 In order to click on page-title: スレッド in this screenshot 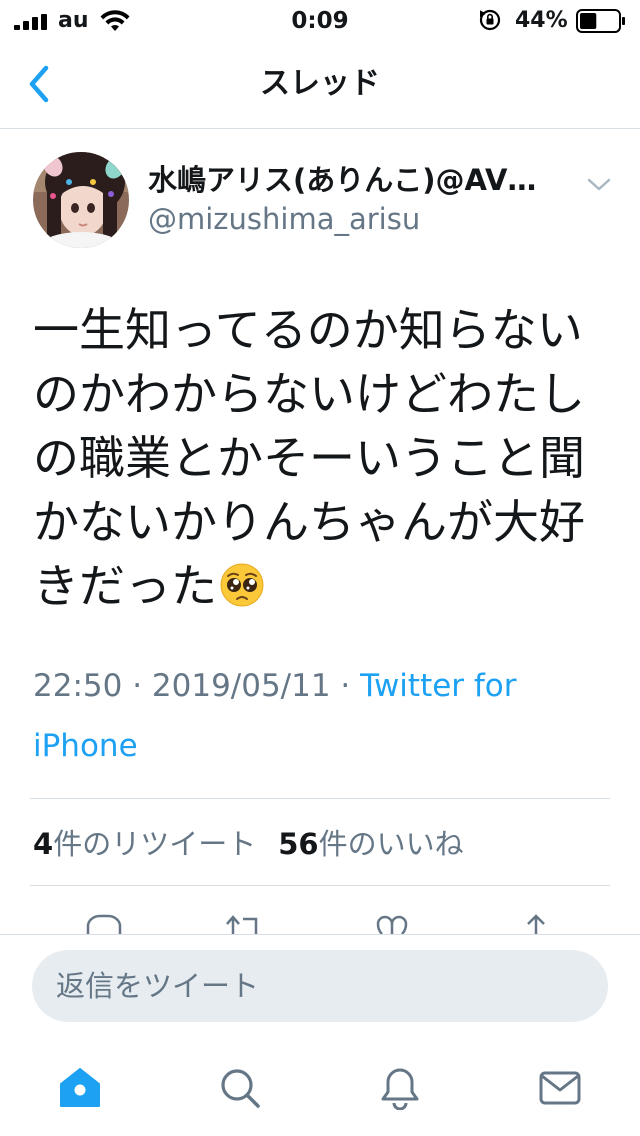, I will do `click(320, 83)`.